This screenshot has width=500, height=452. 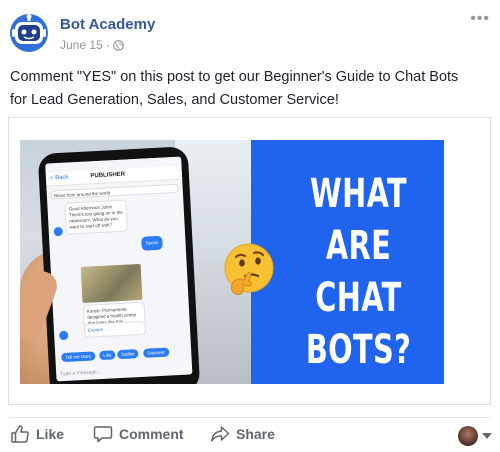 What do you see at coordinates (151, 434) in the screenshot?
I see `comment-label: Comment` at bounding box center [151, 434].